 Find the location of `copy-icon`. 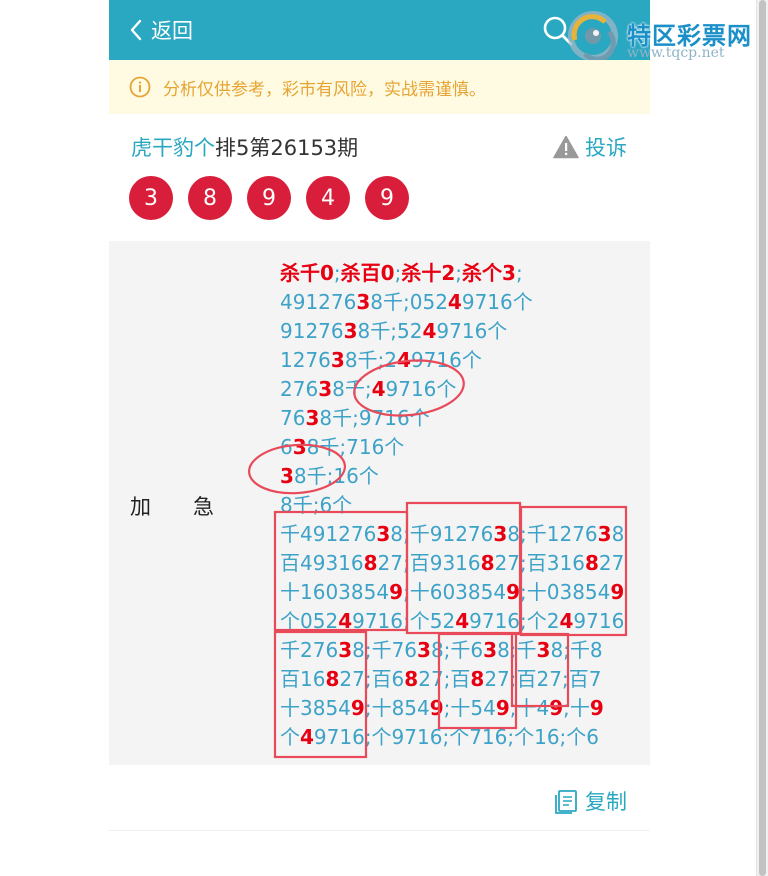

copy-icon is located at coordinates (566, 802).